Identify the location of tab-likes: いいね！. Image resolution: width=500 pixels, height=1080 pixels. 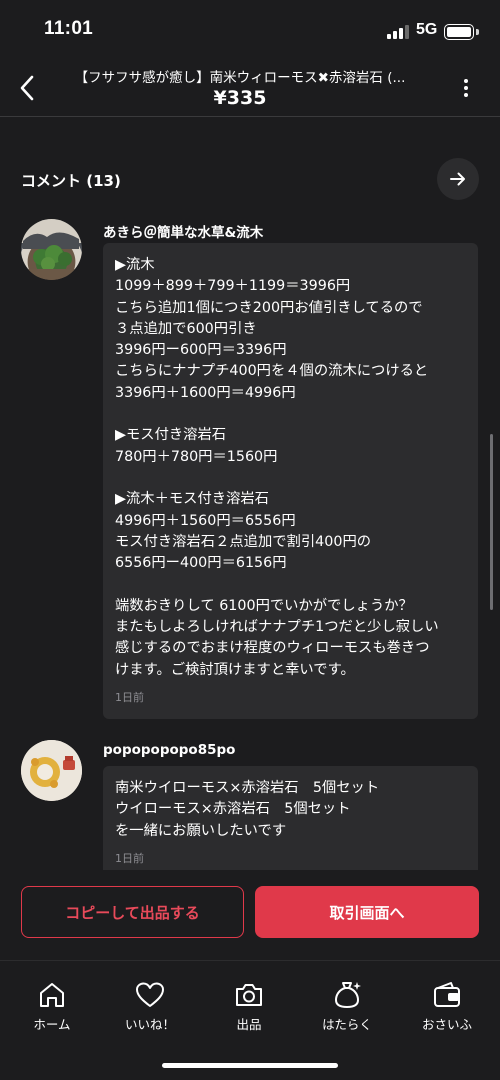
(150, 1007).